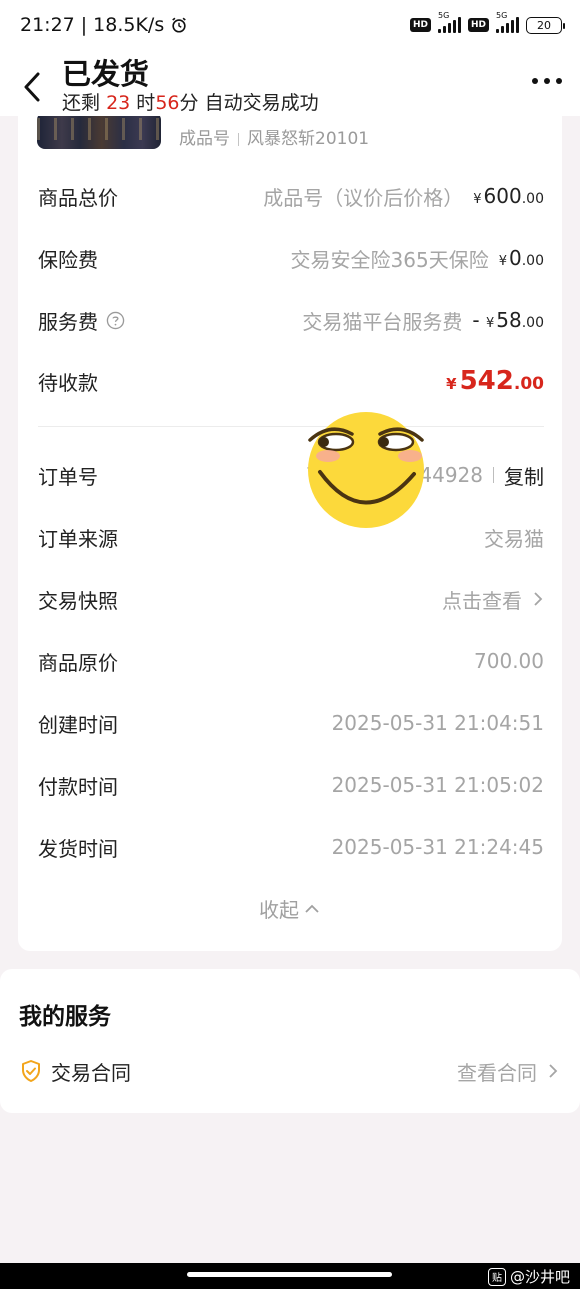 This screenshot has height=1289, width=580. I want to click on snapshot-label: 交易快照, so click(78, 600).